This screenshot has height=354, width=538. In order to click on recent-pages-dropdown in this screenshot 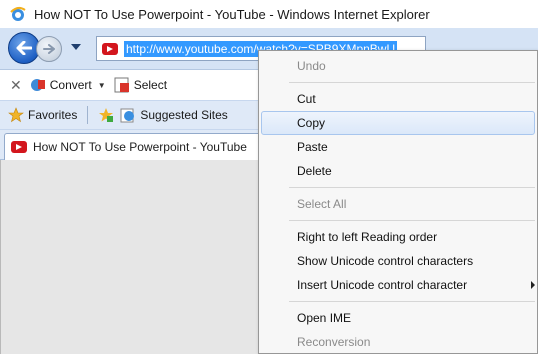, I will do `click(76, 47)`.